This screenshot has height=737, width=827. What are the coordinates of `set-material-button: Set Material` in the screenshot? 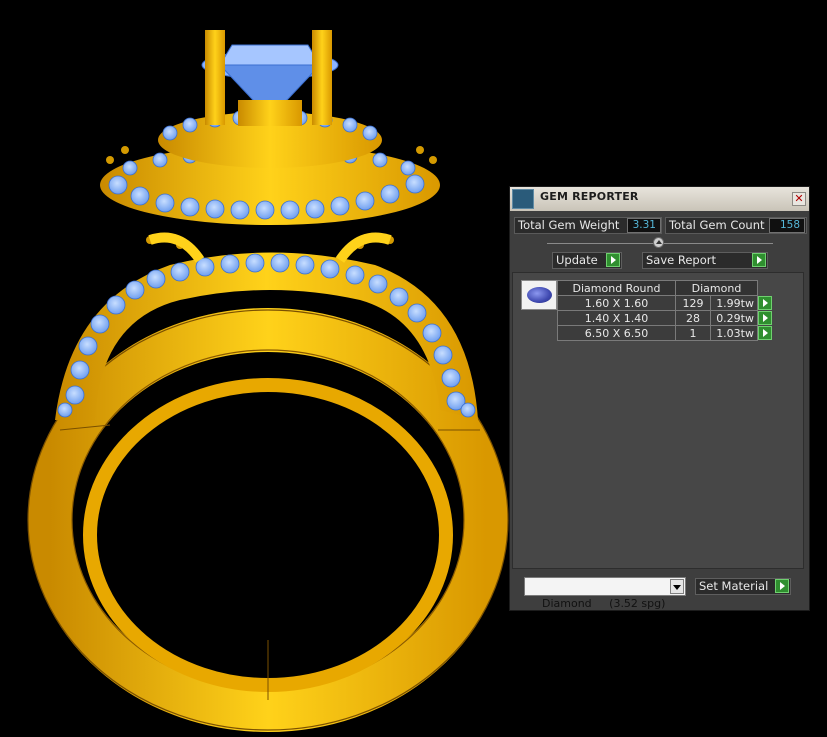 It's located at (743, 586).